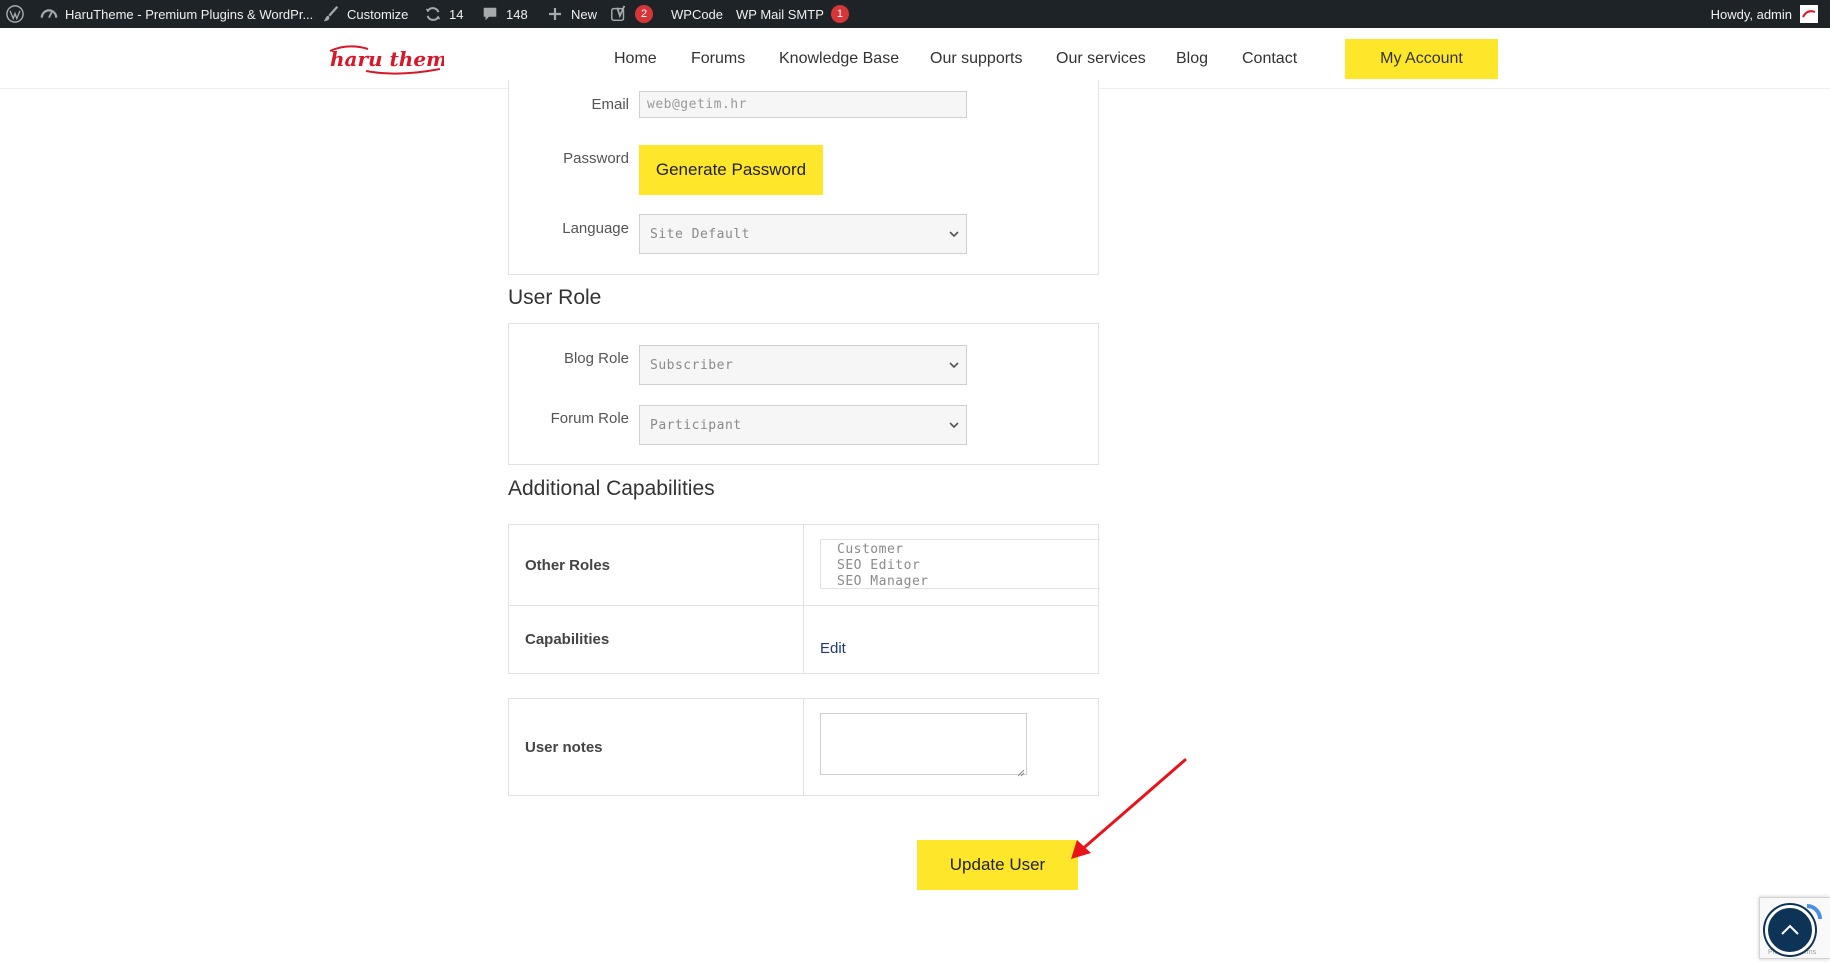 This screenshot has height=969, width=1830. I want to click on wordpress-icon, so click(15, 14).